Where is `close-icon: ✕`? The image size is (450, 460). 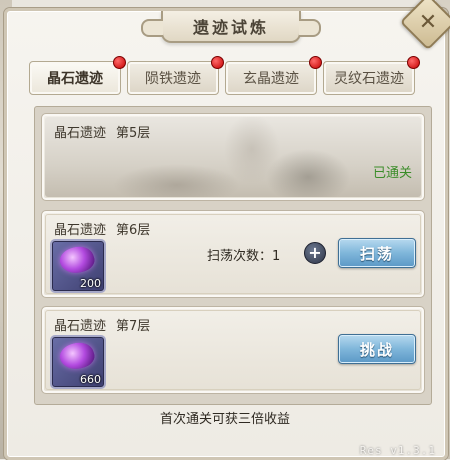 close-icon: ✕ is located at coordinates (428, 22).